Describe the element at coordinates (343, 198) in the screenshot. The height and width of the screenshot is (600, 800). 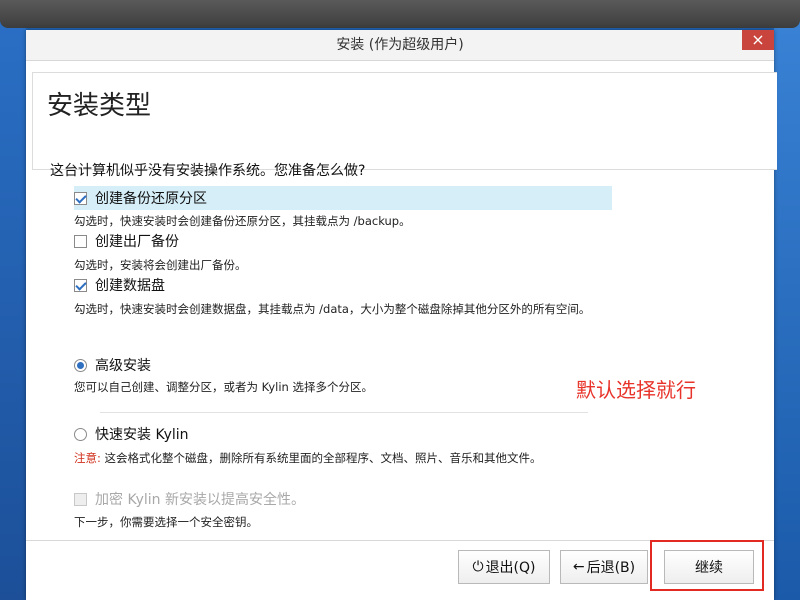
I see `option-backup-restore: 创建备份还原分区` at that location.